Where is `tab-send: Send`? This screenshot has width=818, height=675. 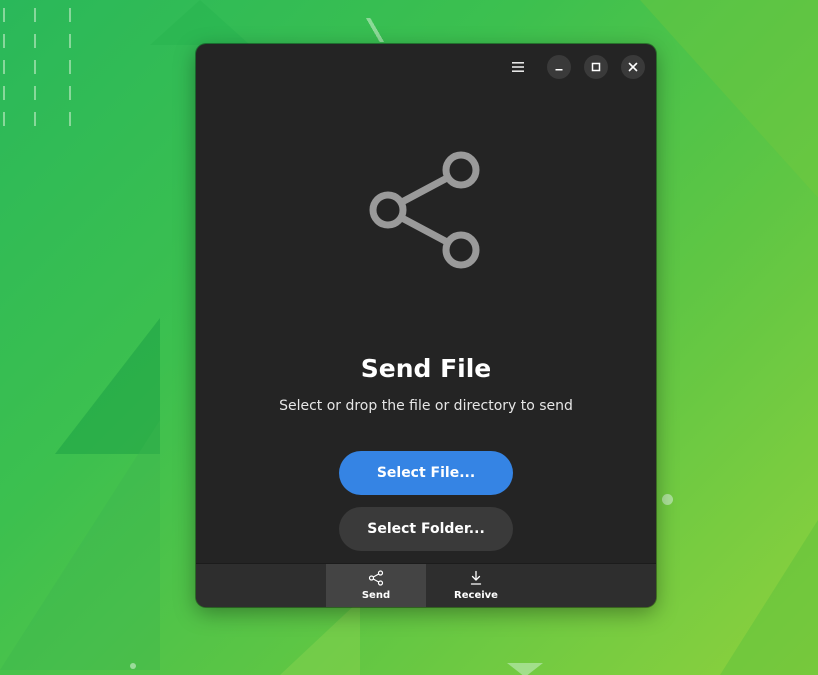 tab-send: Send is located at coordinates (376, 585).